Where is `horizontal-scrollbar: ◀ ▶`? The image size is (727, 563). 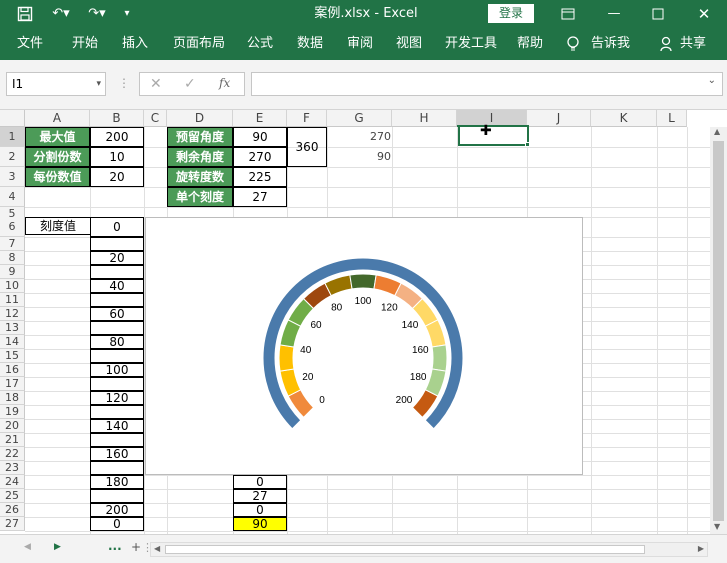
horizontal-scrollbar: ◀ ▶ is located at coordinates (429, 549).